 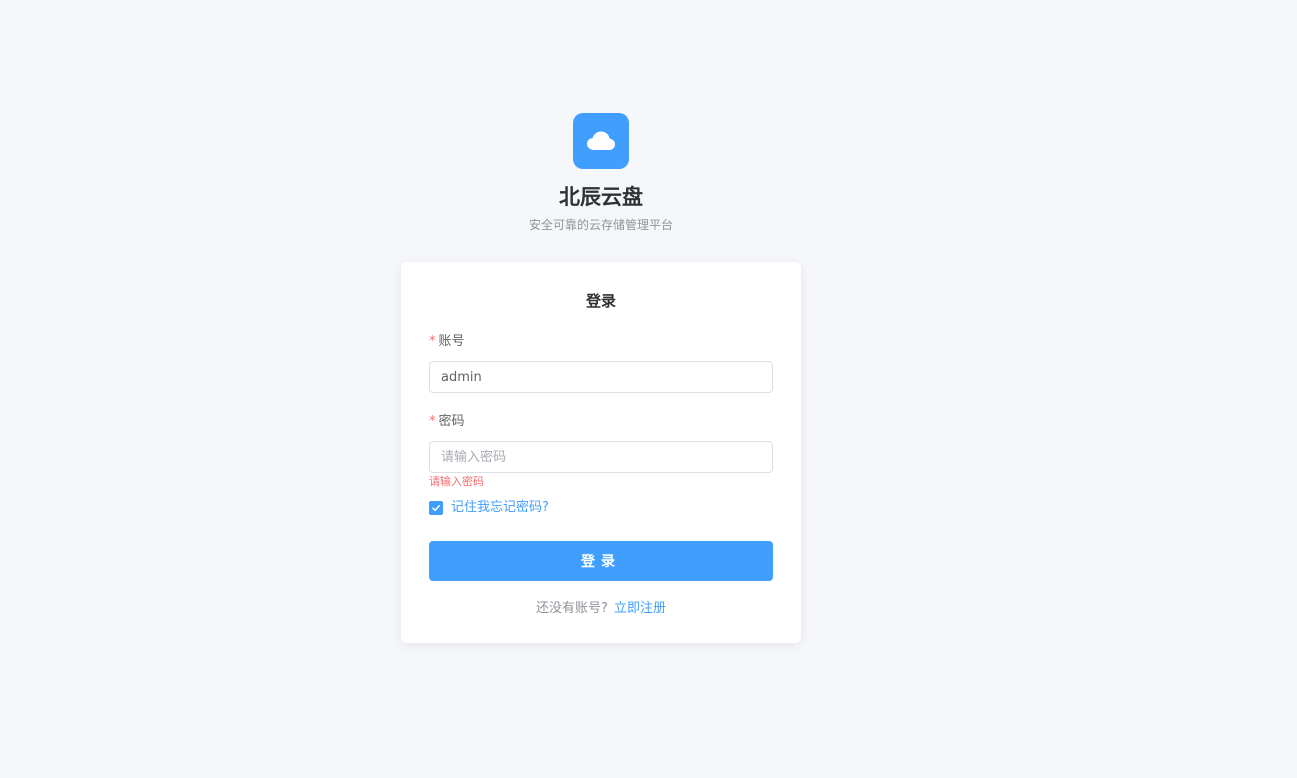 I want to click on brand-header: 北辰云盘 安全可靠的云存储管理平台, so click(x=601, y=173).